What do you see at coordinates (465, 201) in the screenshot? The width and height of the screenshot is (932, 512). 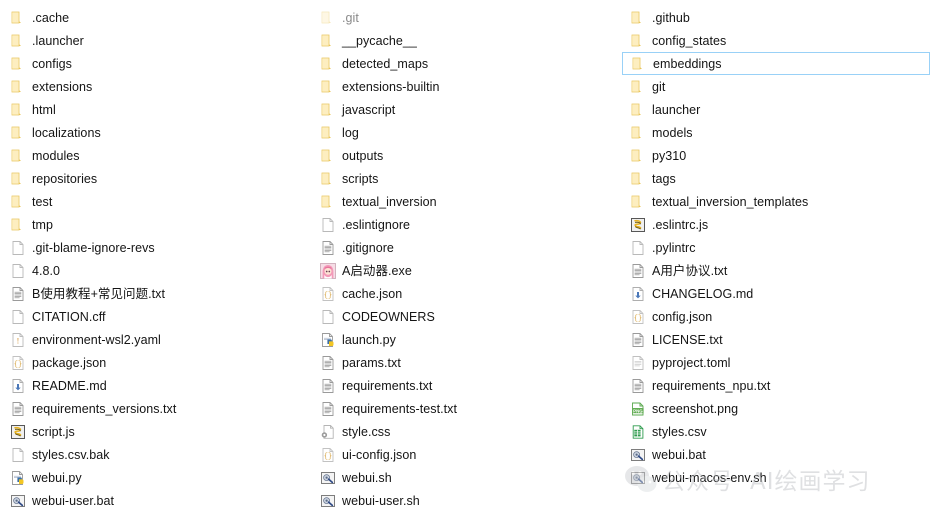 I see `file-row: textual_inversion` at bounding box center [465, 201].